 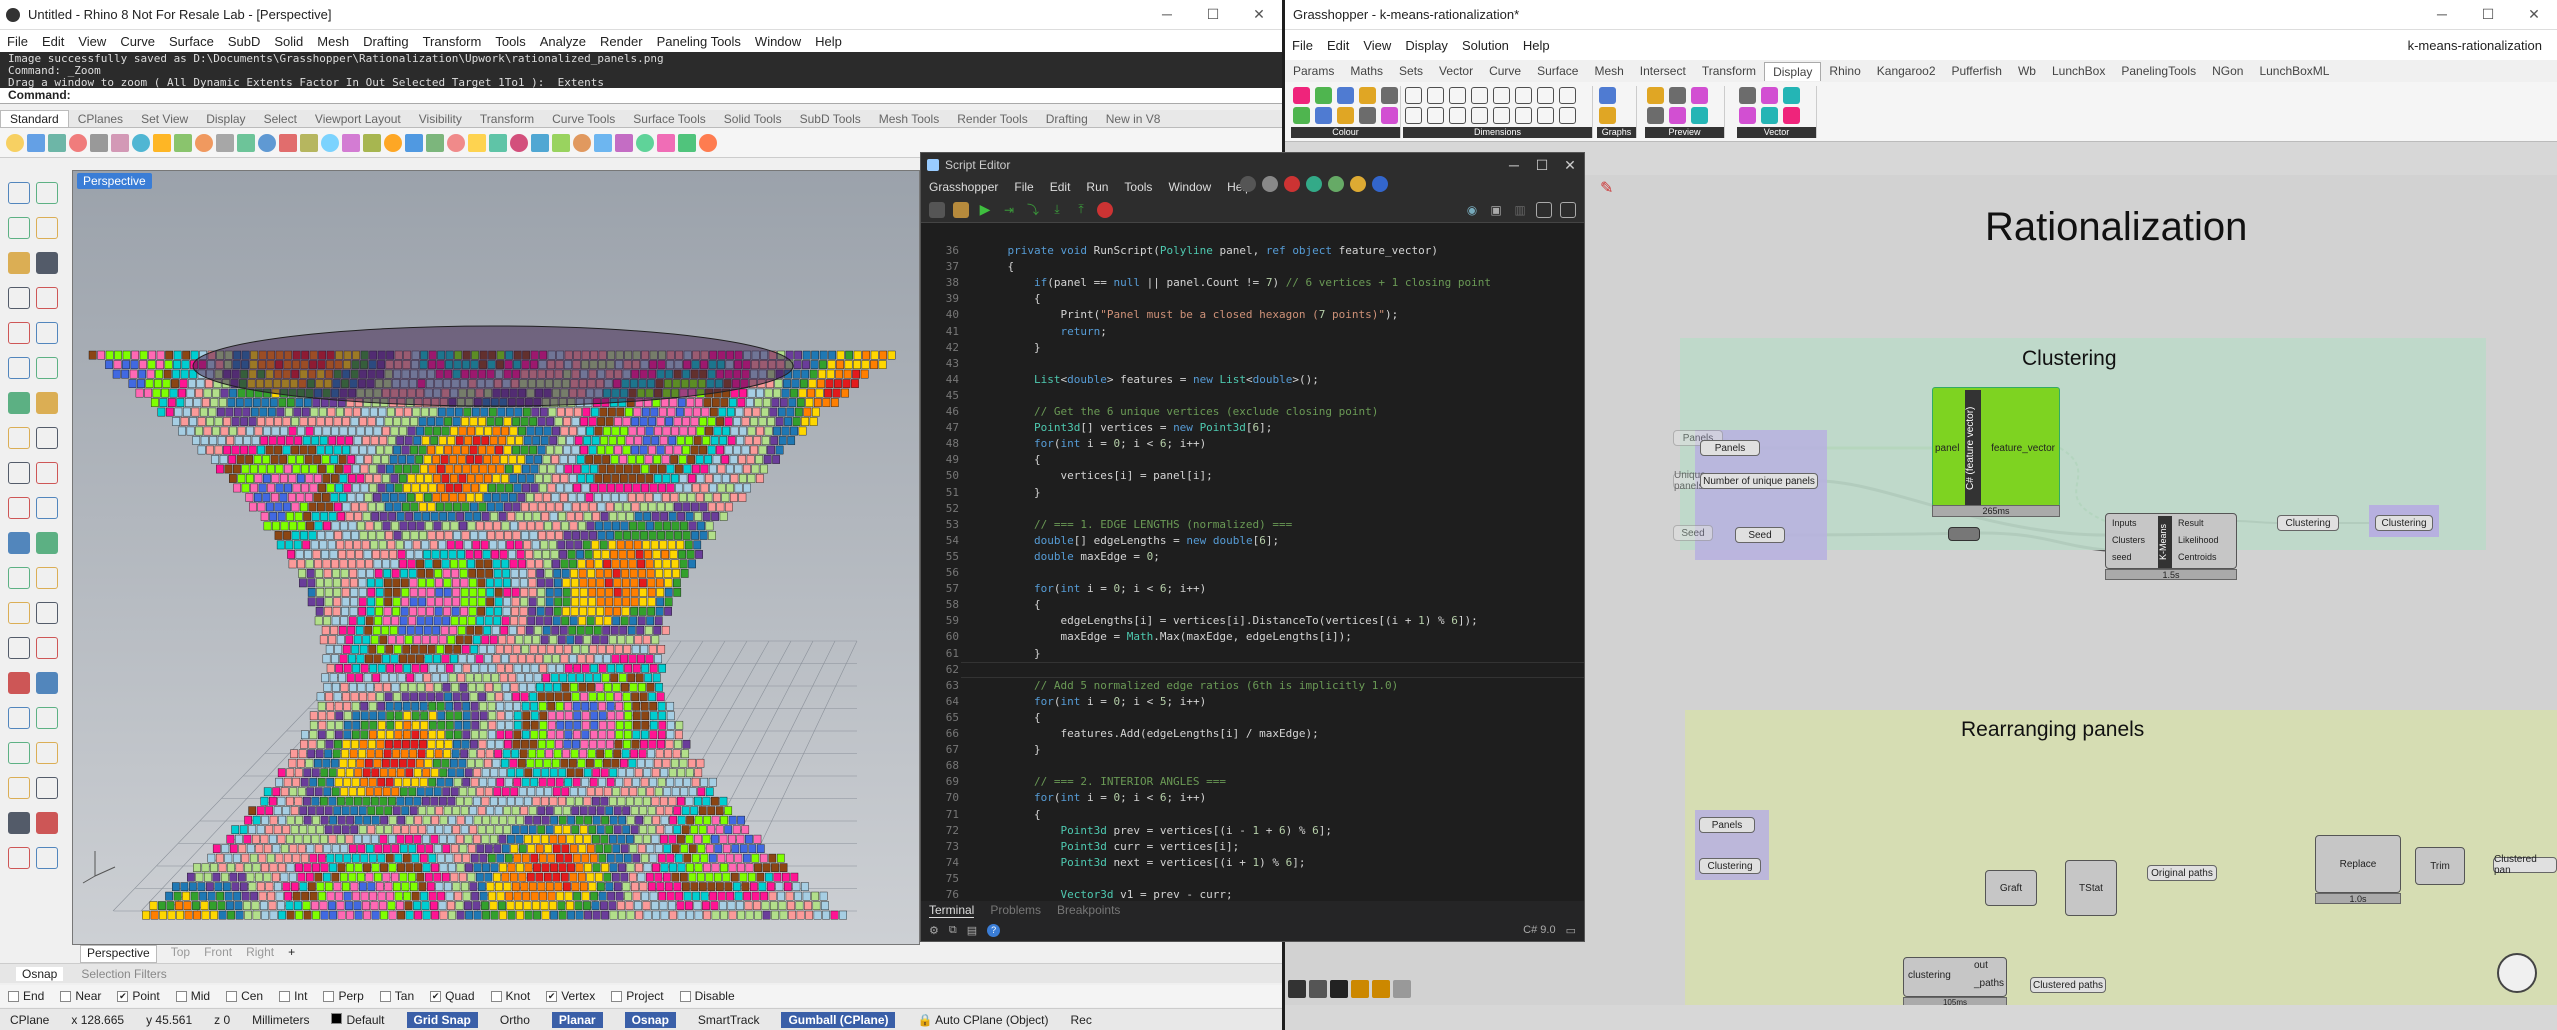 What do you see at coordinates (343, 996) in the screenshot?
I see `osnap-perp: Perp` at bounding box center [343, 996].